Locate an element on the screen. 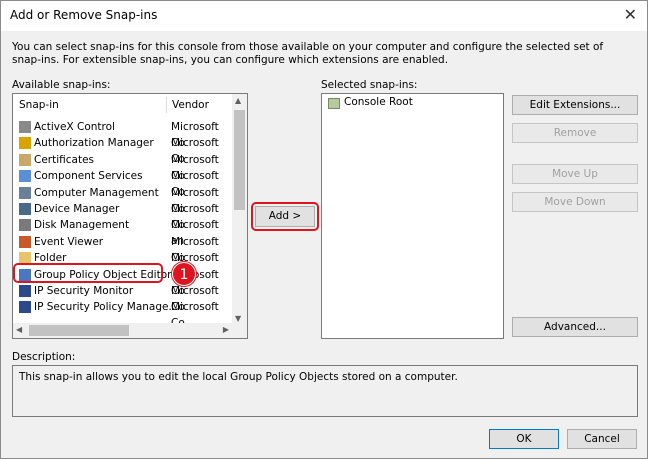  callout-ring-add is located at coordinates (285, 216).